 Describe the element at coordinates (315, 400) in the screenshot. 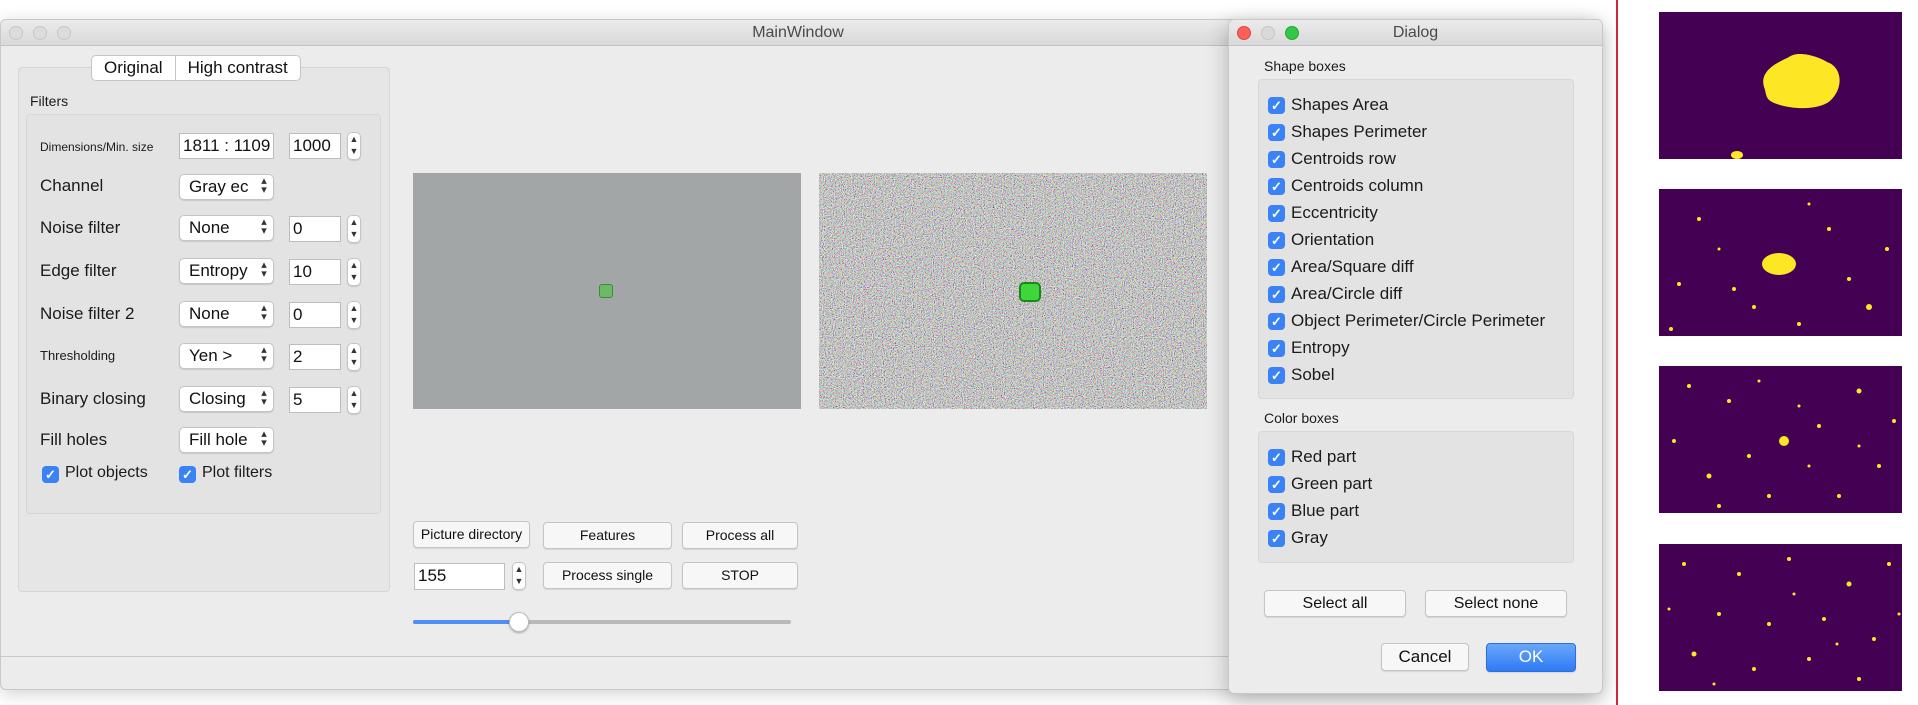

I see `binary-closing-param: 5` at that location.